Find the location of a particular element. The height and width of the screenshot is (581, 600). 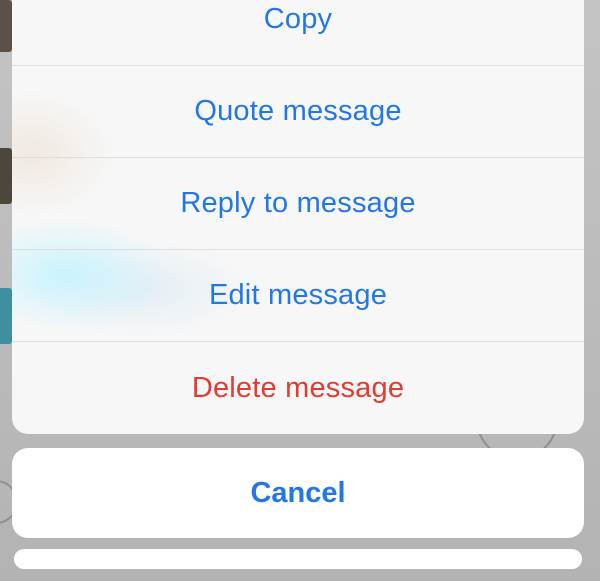

copy-button-label: Copy is located at coordinates (298, 19).